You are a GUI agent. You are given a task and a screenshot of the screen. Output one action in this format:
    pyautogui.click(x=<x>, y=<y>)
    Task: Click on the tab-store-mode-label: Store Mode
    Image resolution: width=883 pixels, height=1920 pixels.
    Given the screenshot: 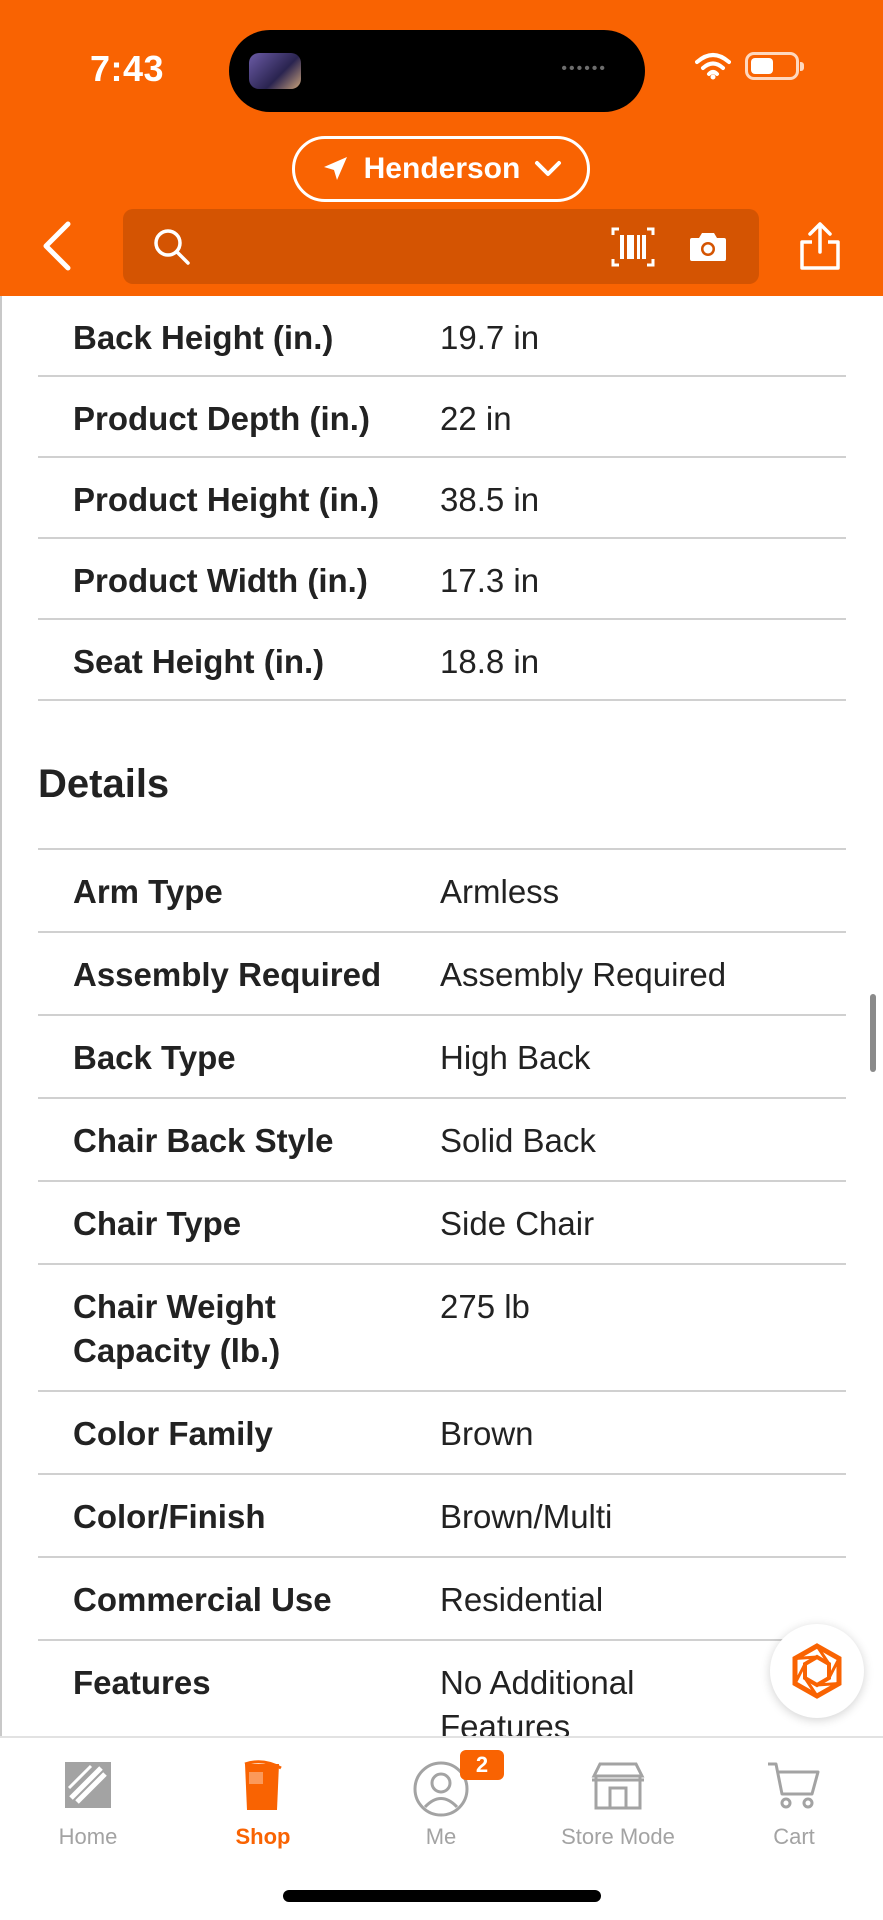 What is the action you would take?
    pyautogui.click(x=618, y=1836)
    